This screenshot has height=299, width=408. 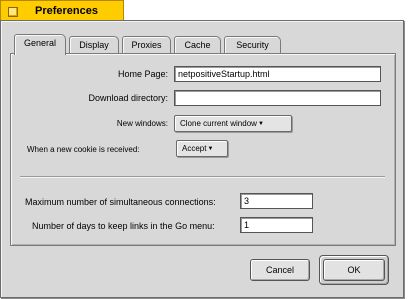 I want to click on new-windows-value: Clone current window, so click(x=218, y=123).